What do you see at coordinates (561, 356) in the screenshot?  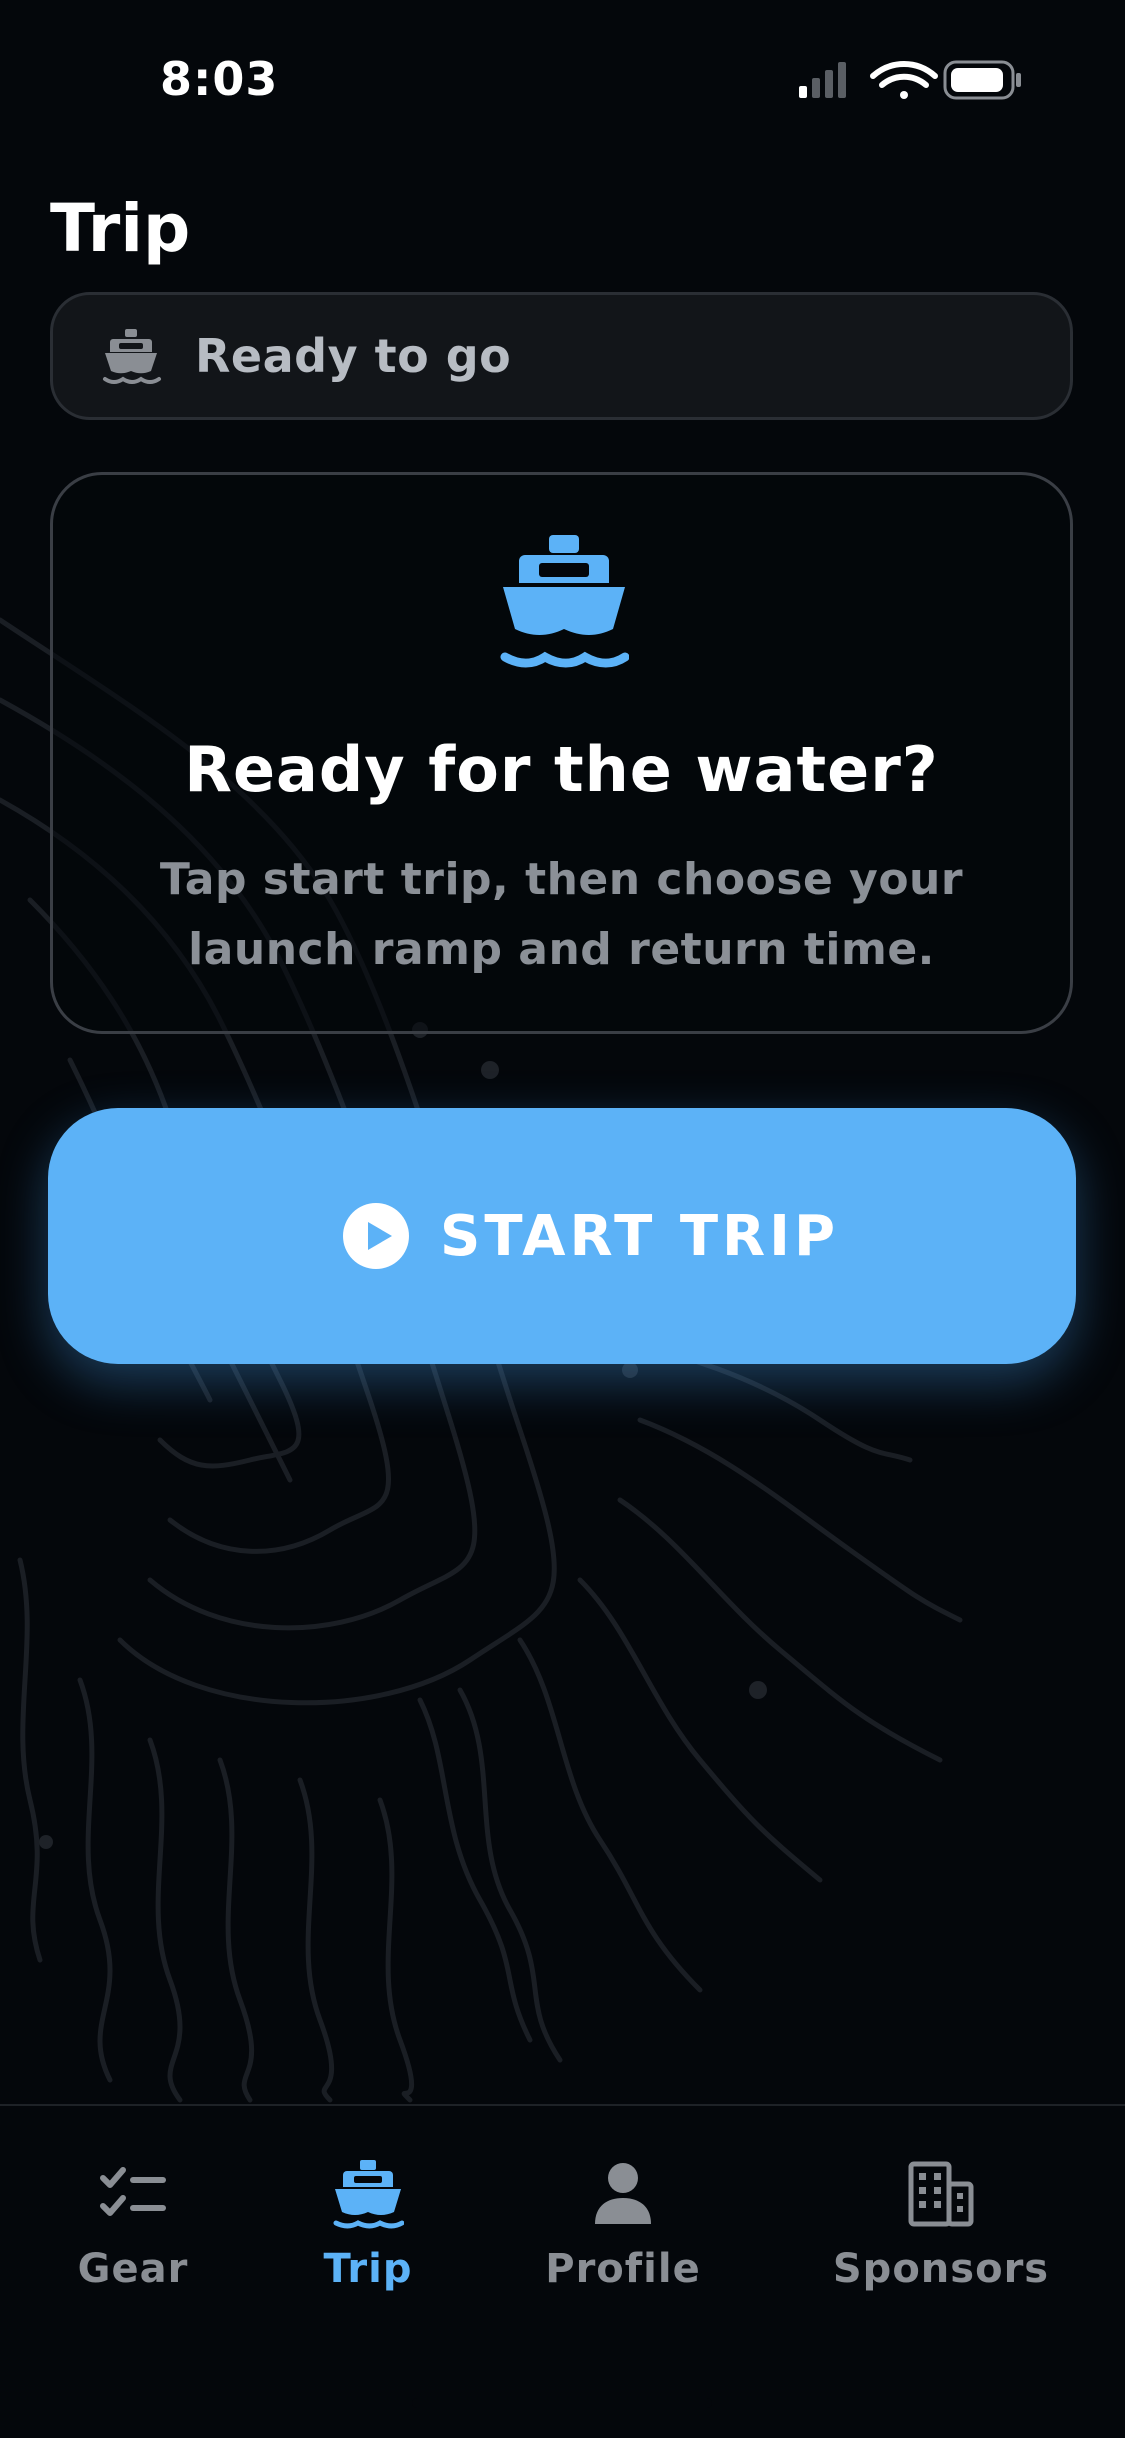 I see `trip-status-pill: Ready to go` at bounding box center [561, 356].